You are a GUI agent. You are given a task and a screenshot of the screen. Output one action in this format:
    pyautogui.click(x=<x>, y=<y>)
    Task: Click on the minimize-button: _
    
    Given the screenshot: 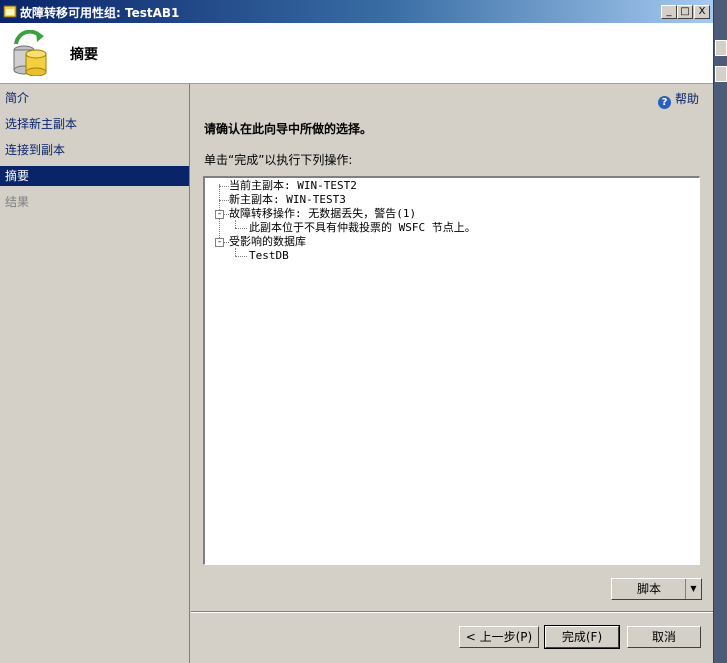 What is the action you would take?
    pyautogui.click(x=669, y=12)
    